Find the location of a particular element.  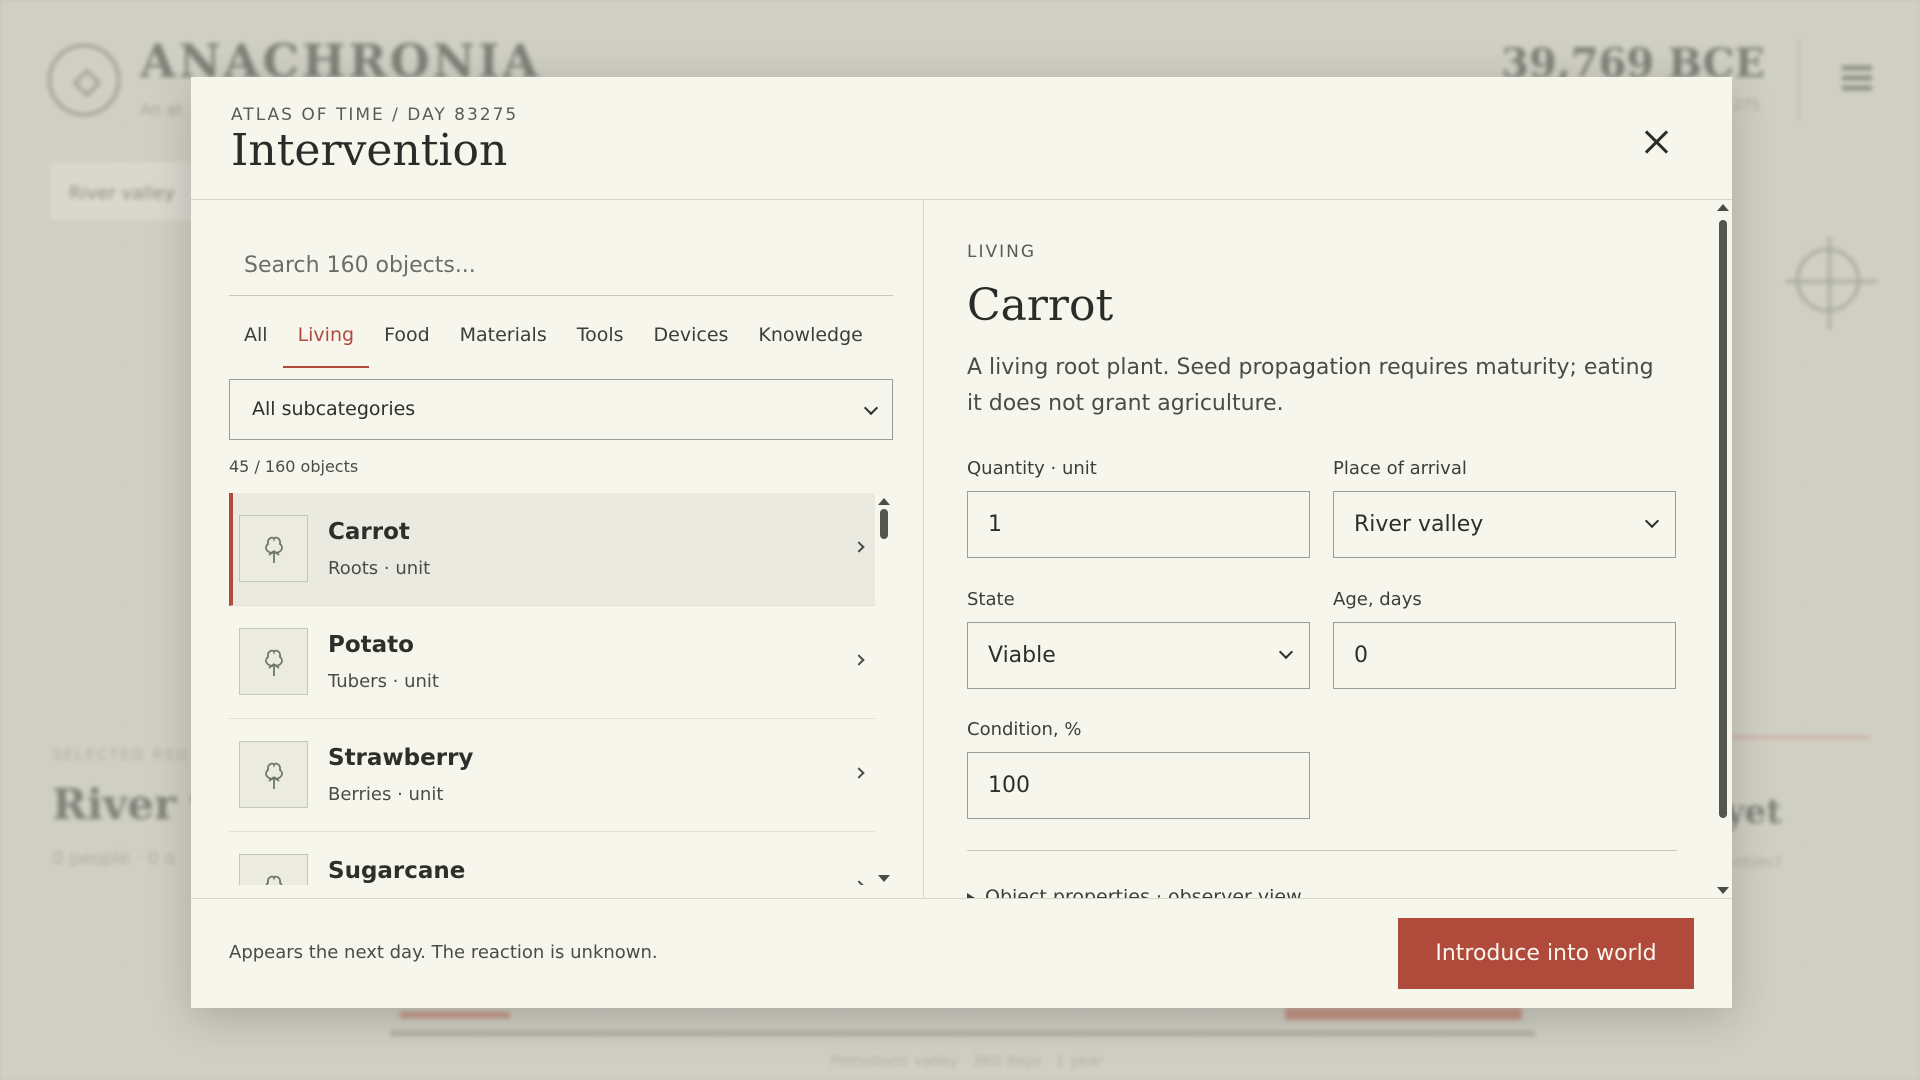

state-value: Viable is located at coordinates (1022, 655).